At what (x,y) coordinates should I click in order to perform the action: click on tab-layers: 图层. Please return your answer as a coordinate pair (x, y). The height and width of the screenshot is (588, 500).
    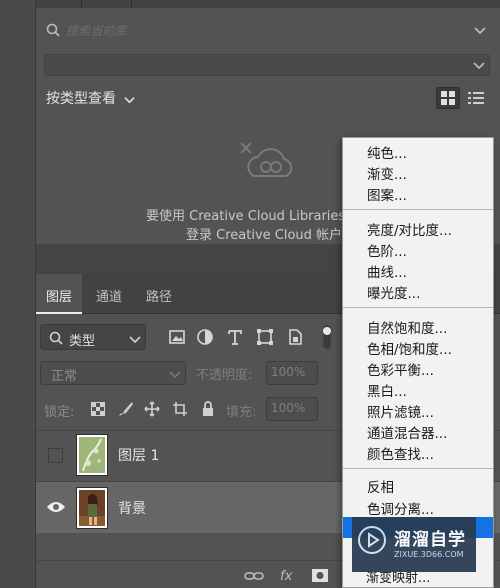
    Looking at the image, I should click on (59, 294).